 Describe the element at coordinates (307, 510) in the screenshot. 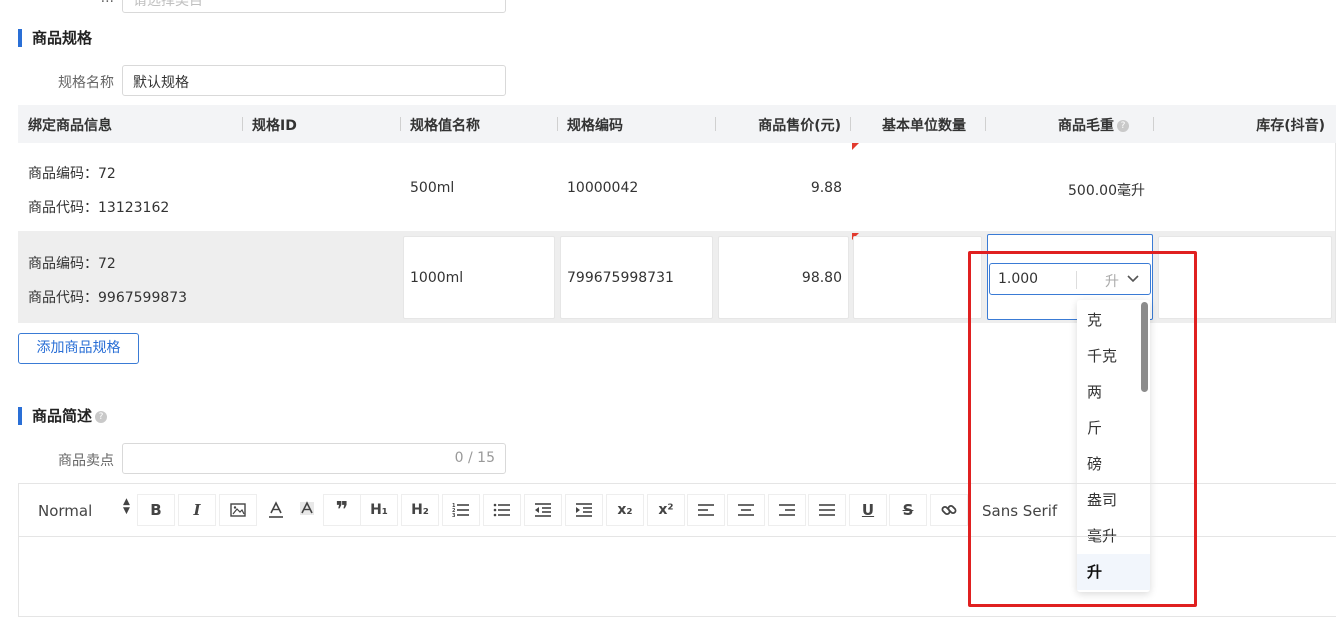

I see `background-color-icon` at that location.